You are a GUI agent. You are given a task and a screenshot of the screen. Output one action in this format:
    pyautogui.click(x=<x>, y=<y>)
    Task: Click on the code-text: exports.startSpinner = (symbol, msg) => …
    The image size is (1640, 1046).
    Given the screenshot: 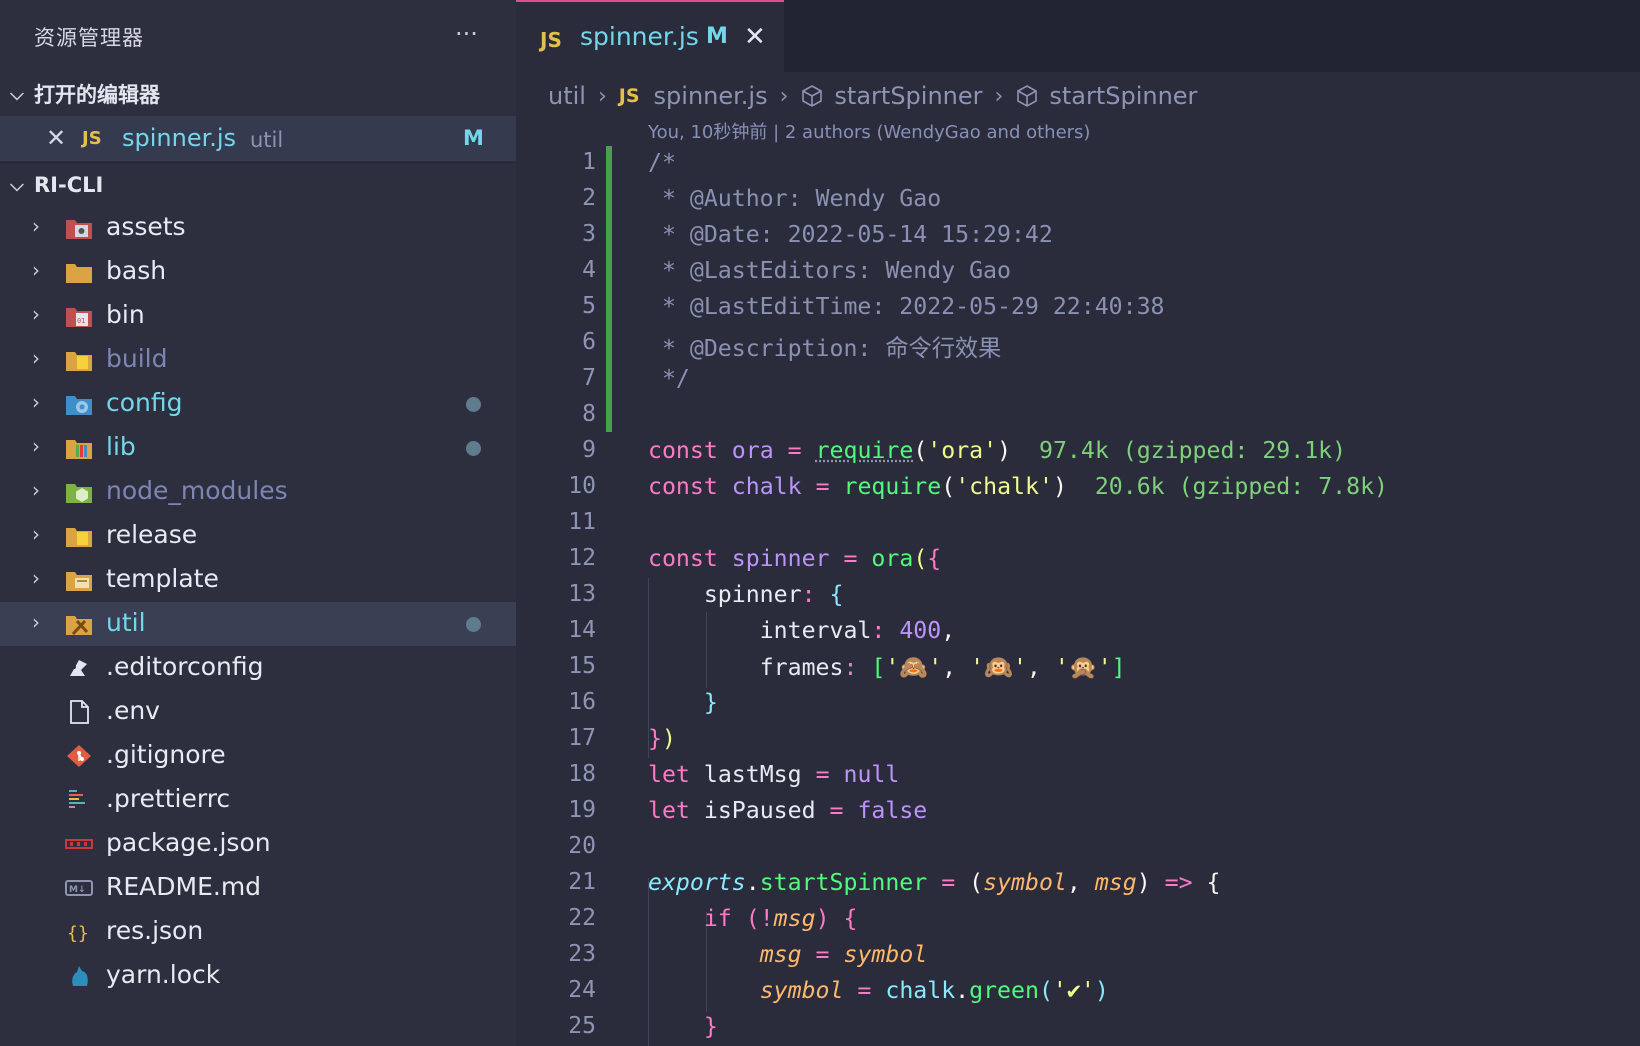 What is the action you would take?
    pyautogui.click(x=934, y=882)
    